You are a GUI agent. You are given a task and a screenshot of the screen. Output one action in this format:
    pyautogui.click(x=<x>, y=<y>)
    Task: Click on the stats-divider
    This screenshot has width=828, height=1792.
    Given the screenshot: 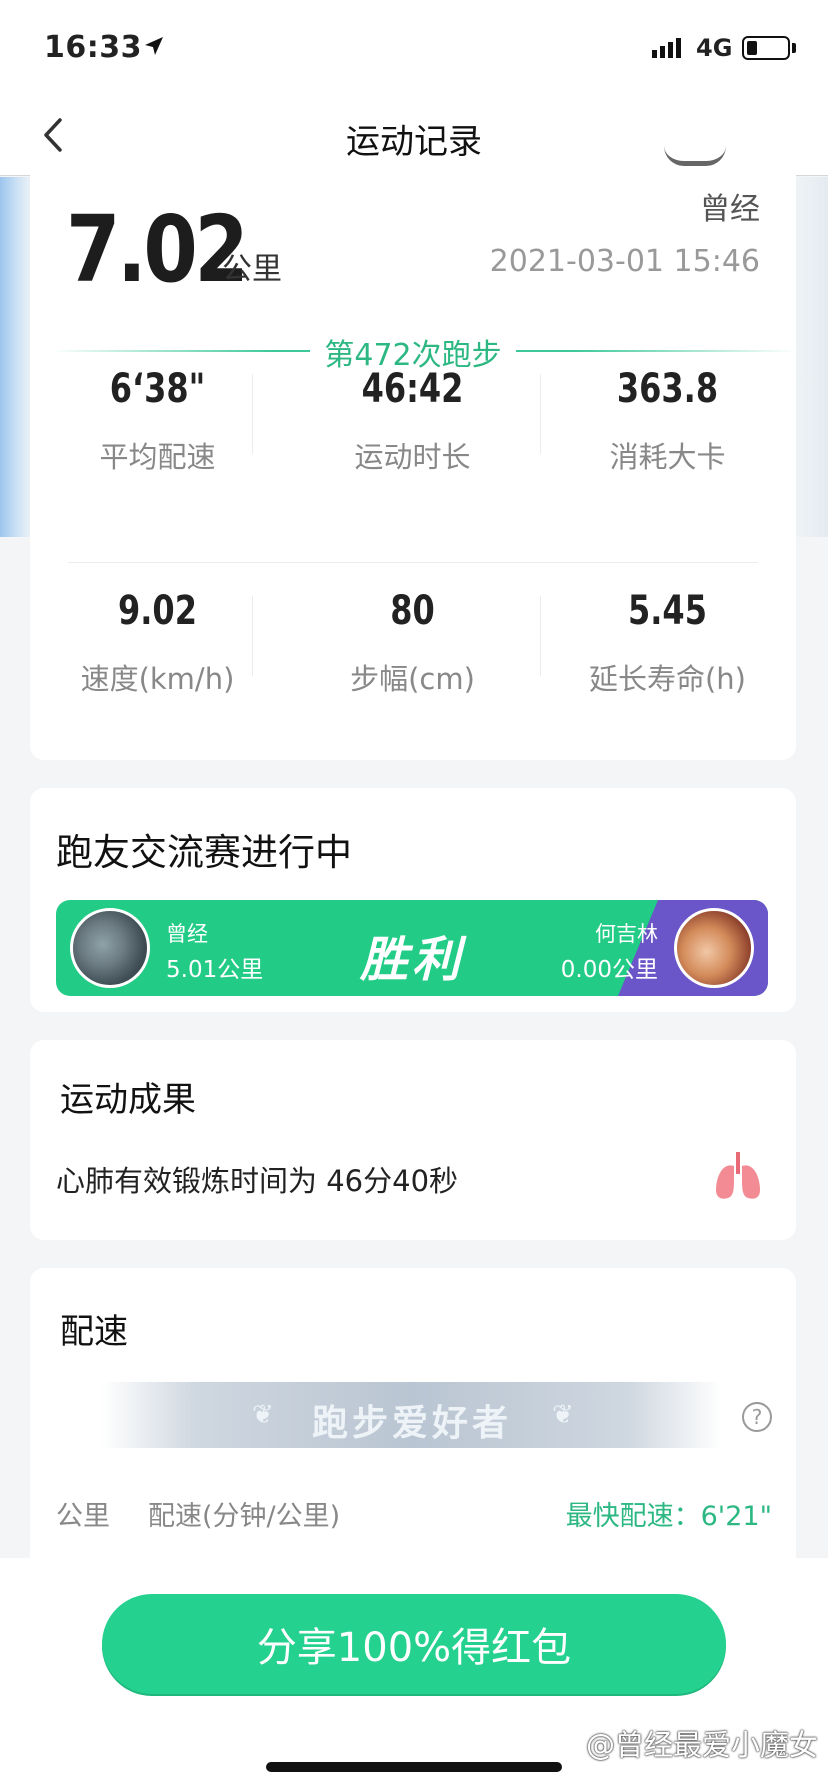 What is the action you would take?
    pyautogui.click(x=413, y=562)
    